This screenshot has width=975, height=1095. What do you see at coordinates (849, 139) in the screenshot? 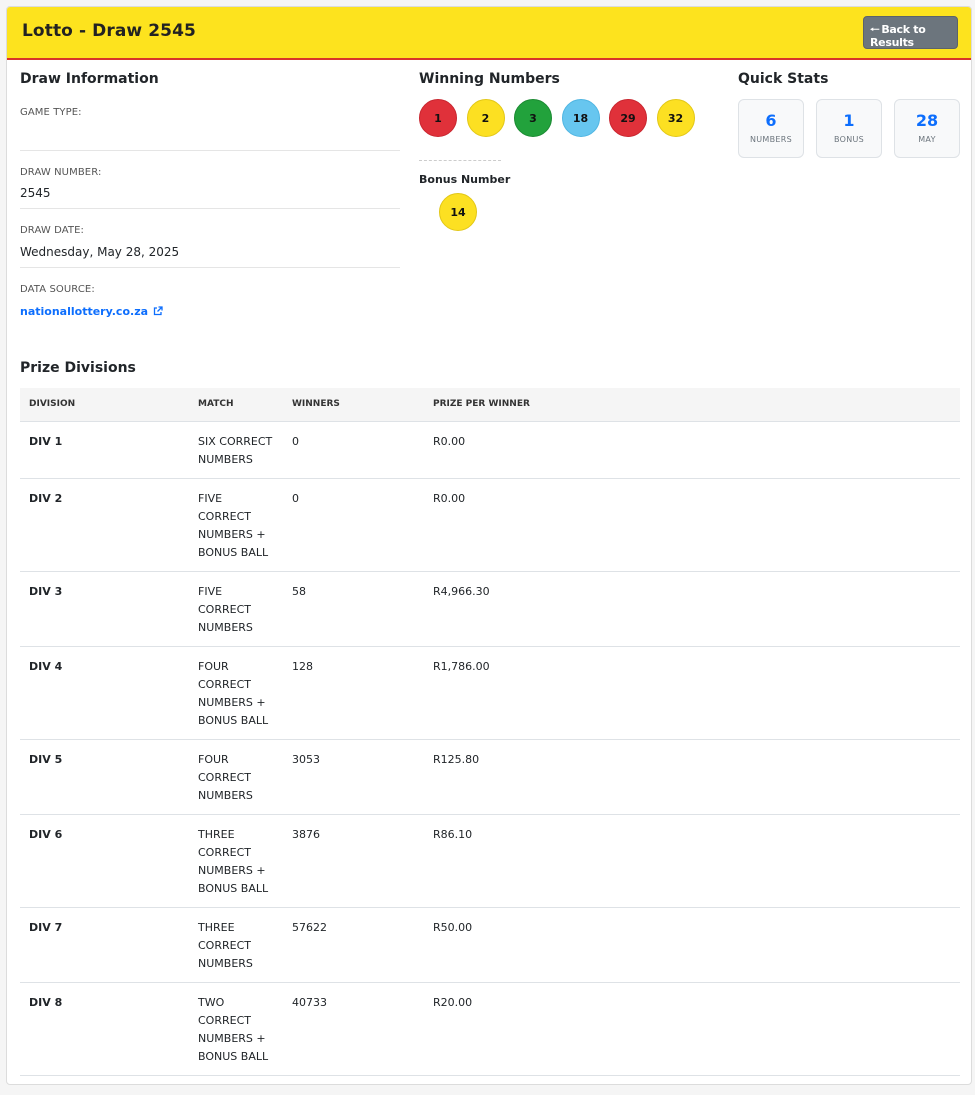
I see `stat-label: BONUS` at bounding box center [849, 139].